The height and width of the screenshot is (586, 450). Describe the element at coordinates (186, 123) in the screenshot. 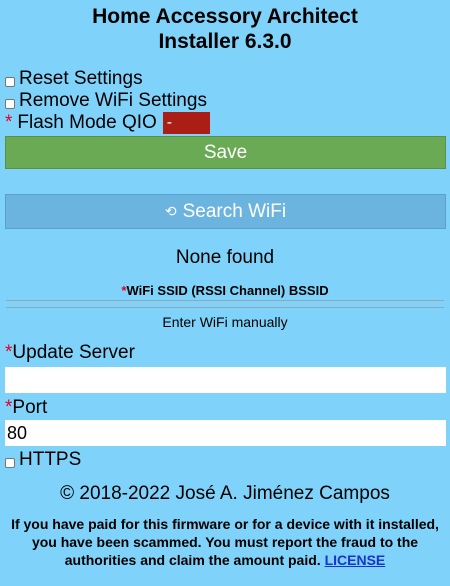

I see `flash-mode-select: -` at that location.